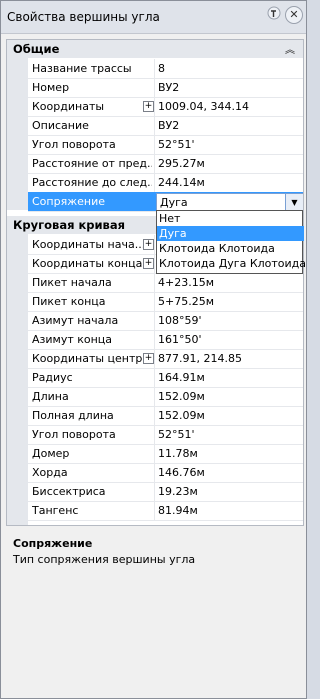  I want to click on prop-name: Номер, so click(51, 87).